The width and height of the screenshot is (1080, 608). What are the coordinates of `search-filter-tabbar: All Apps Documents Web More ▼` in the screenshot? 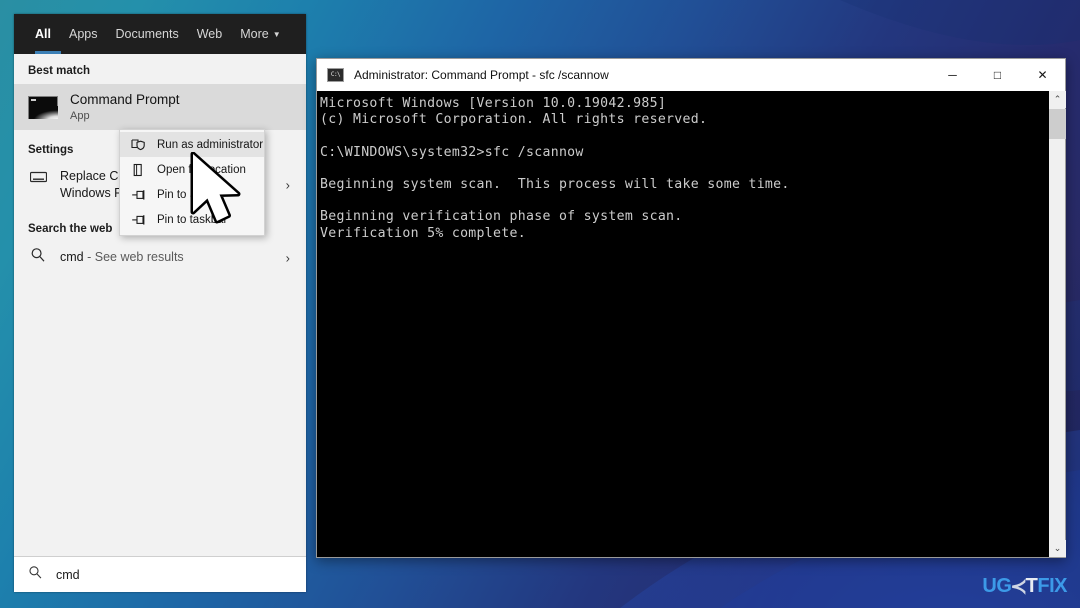 It's located at (160, 34).